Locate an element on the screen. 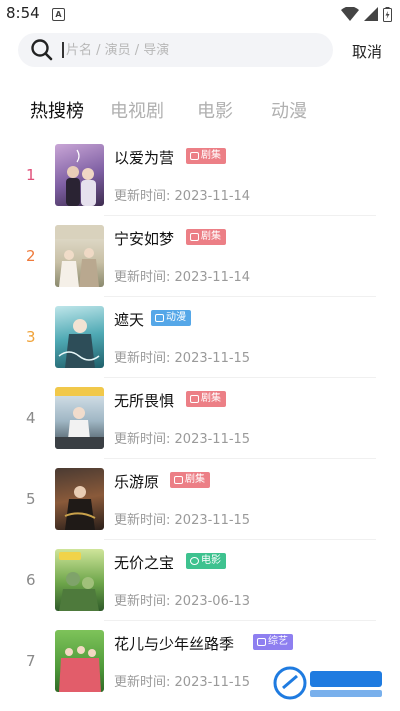 The height and width of the screenshot is (711, 400). item-title: 无所畏惧 is located at coordinates (144, 401).